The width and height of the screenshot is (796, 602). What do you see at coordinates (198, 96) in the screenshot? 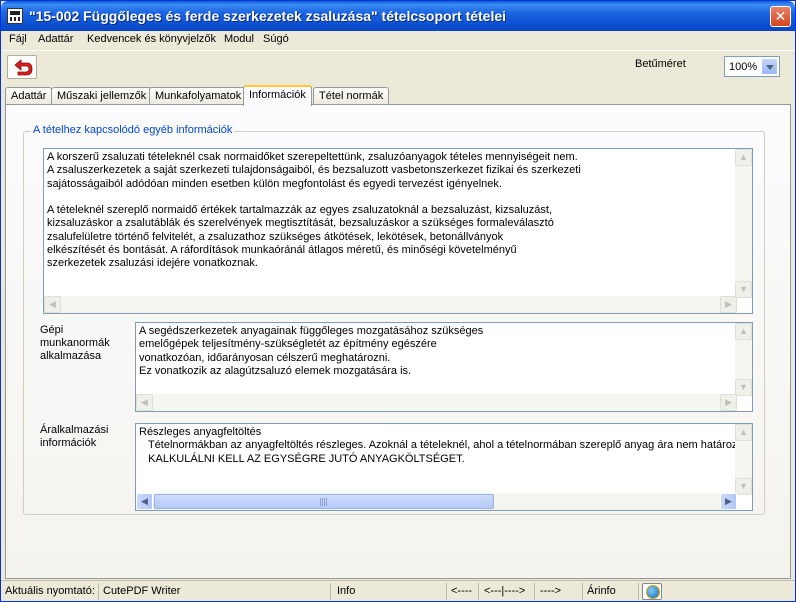
I see `tab-workflows: Munkafolyamatok` at bounding box center [198, 96].